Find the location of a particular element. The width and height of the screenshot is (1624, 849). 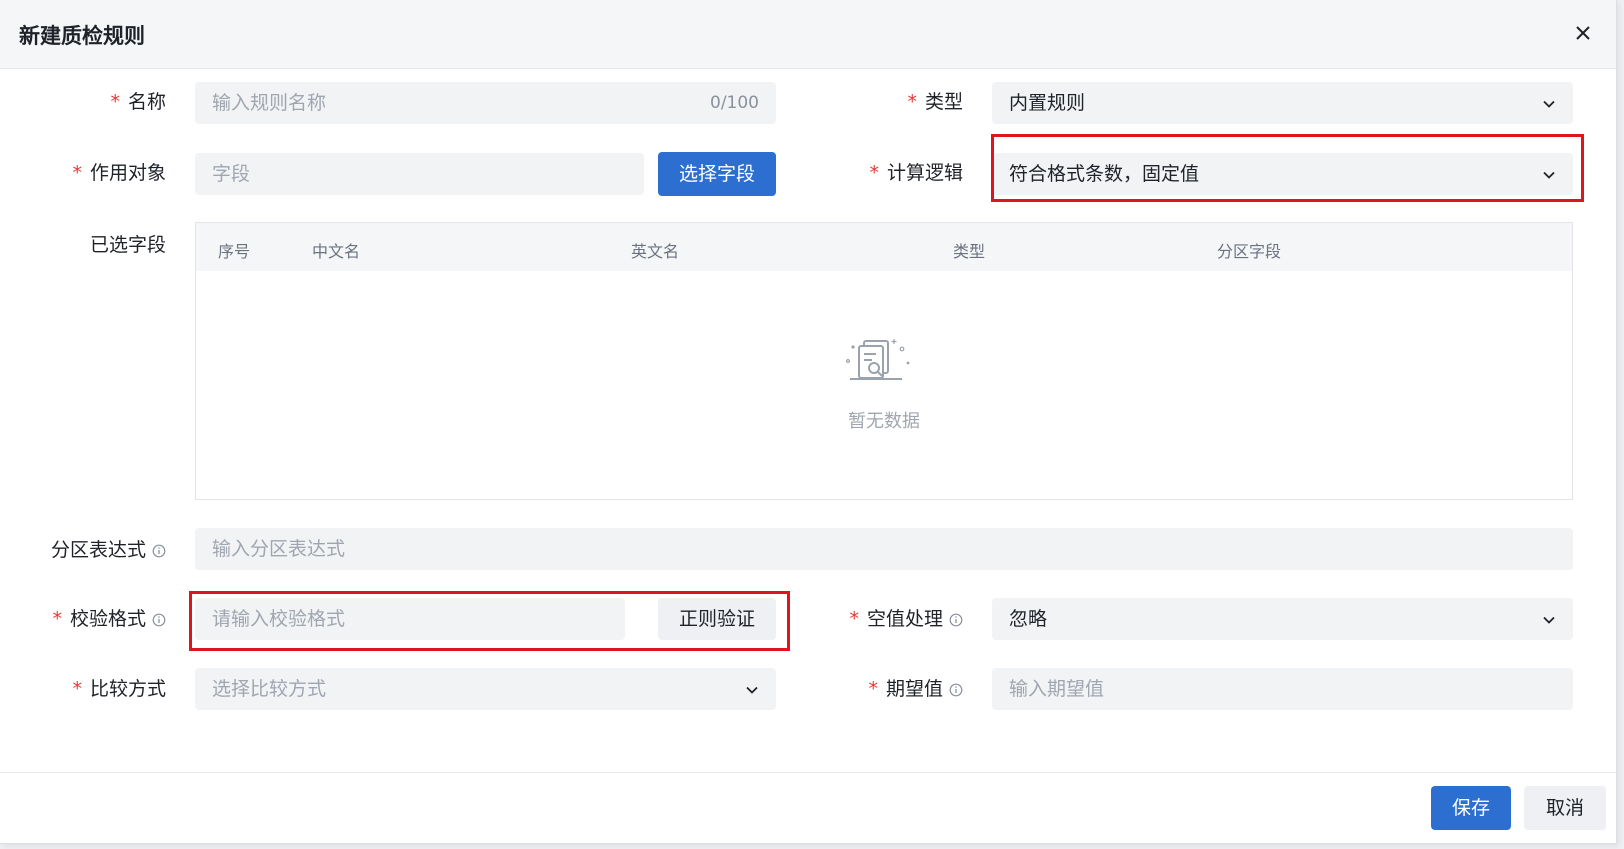

table-header: 序号 中文名 英文名 类型 分区字段 is located at coordinates (884, 247).